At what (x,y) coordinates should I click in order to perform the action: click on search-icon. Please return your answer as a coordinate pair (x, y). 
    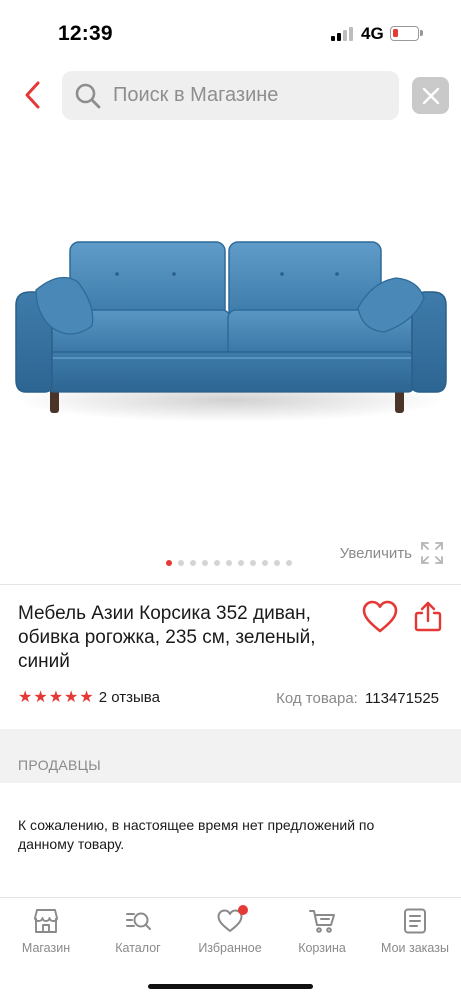
    Looking at the image, I should click on (88, 95).